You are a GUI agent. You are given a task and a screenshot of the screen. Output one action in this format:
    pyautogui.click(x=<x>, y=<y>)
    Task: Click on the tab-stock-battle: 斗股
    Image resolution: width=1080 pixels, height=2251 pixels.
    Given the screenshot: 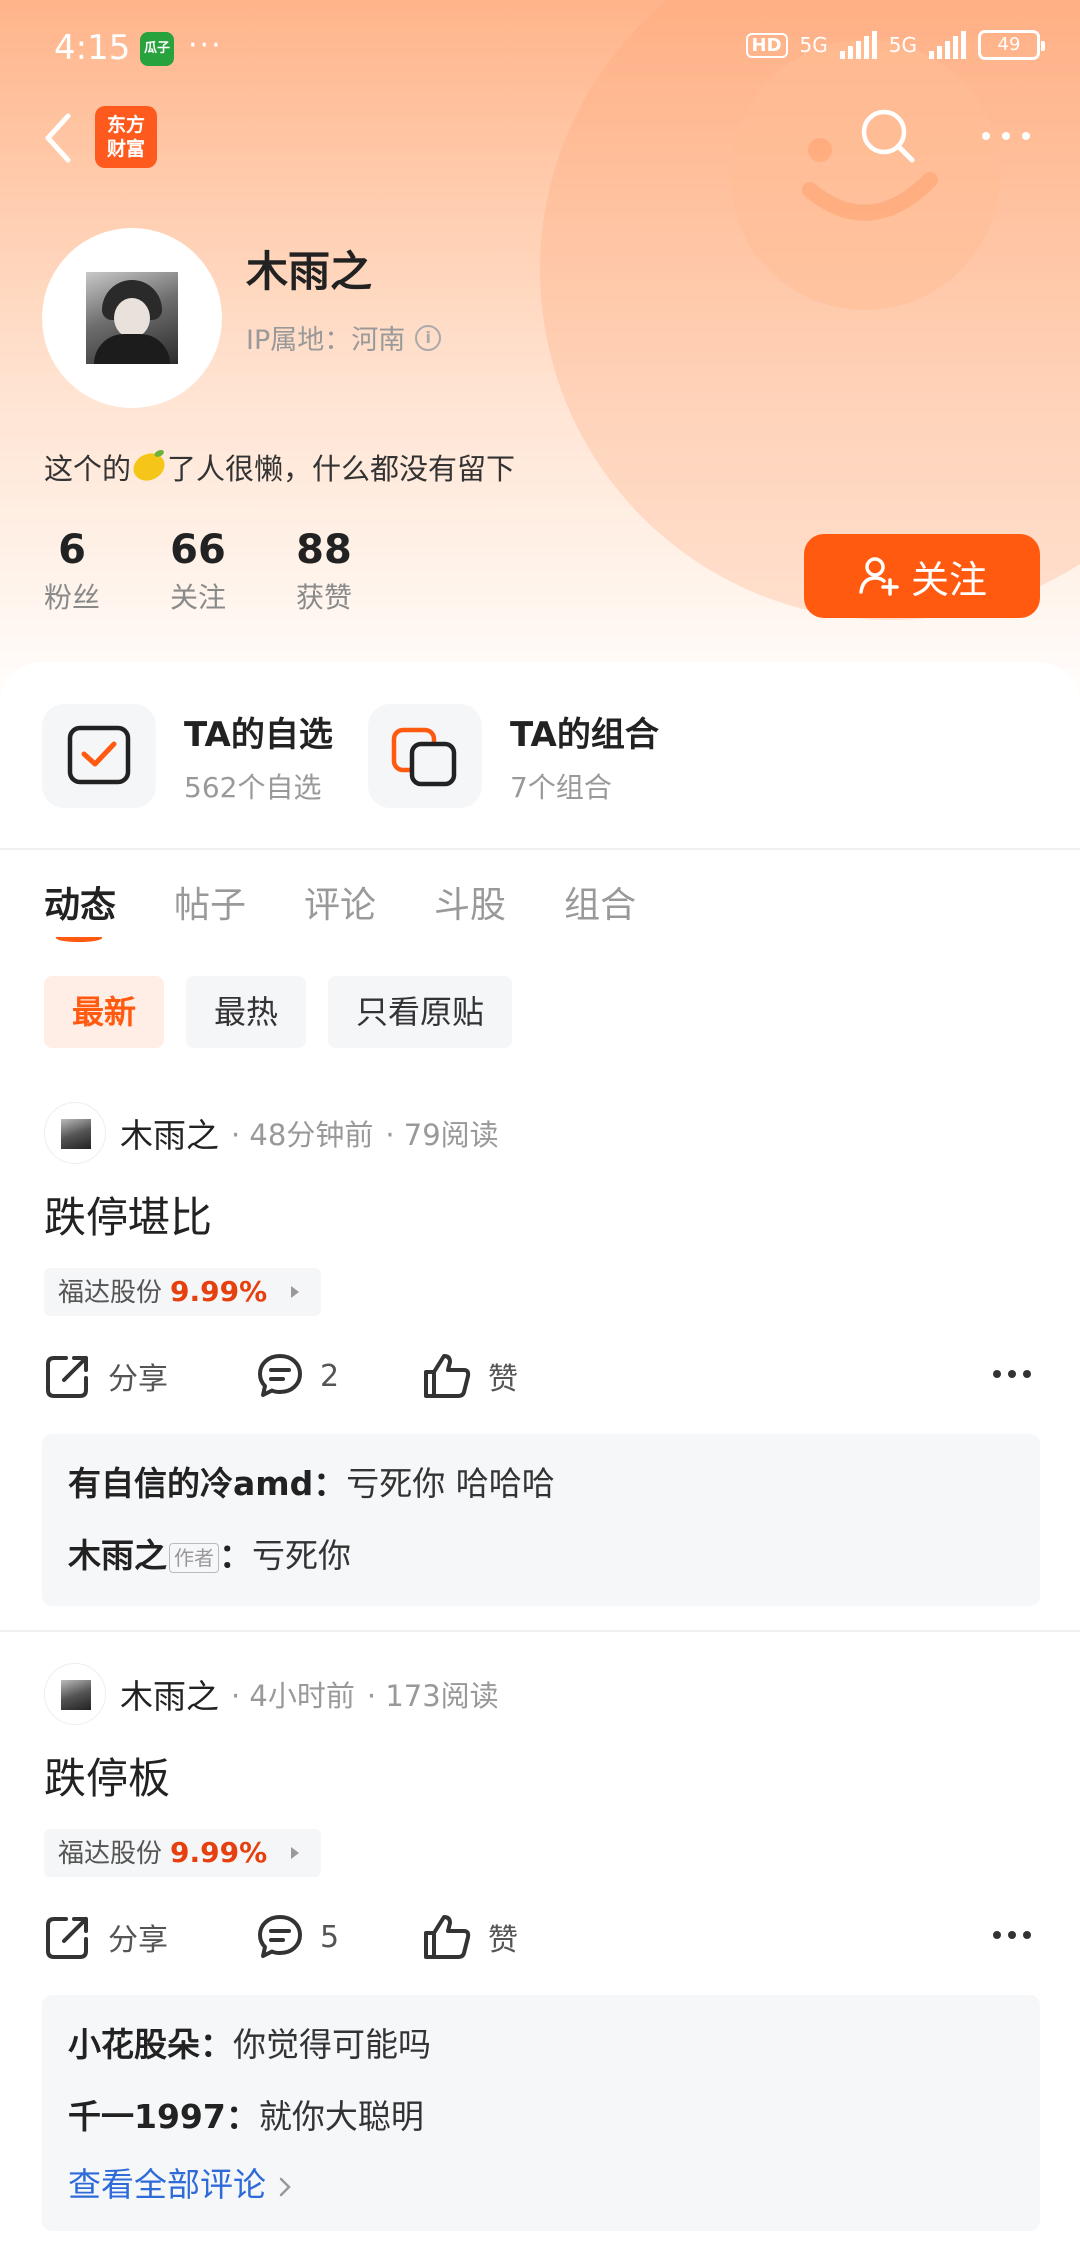 What is the action you would take?
    pyautogui.click(x=470, y=902)
    